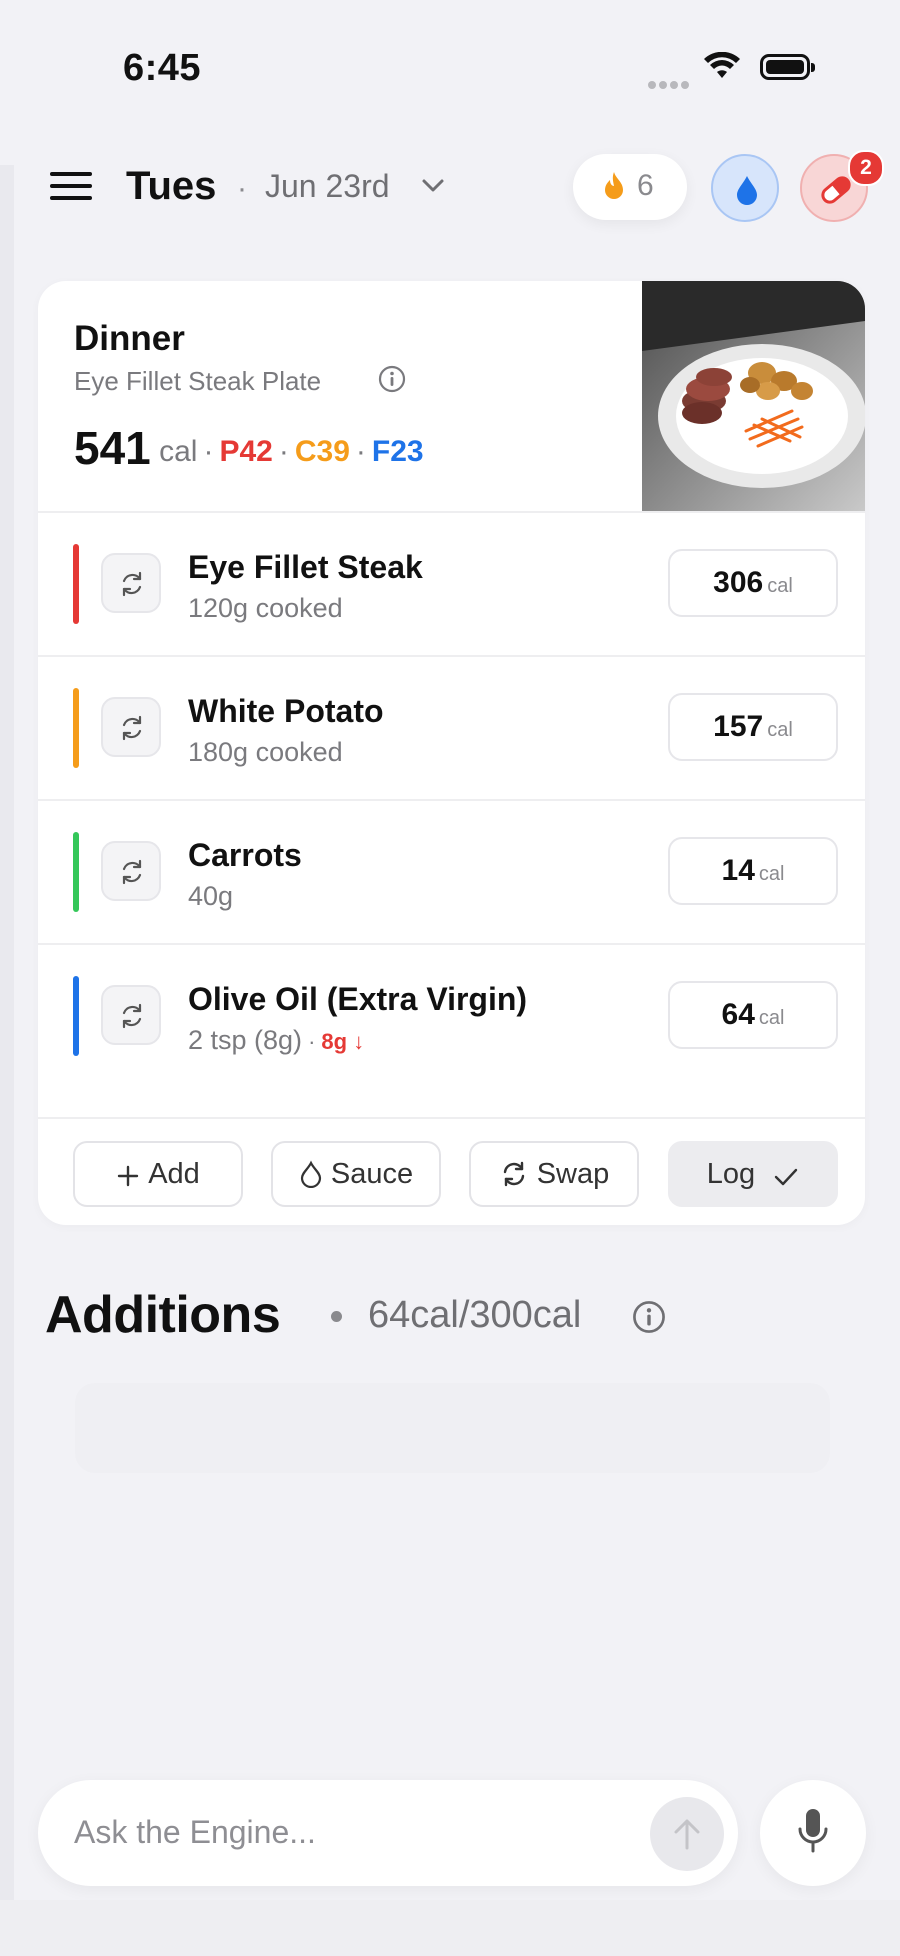 The width and height of the screenshot is (900, 1956). Describe the element at coordinates (753, 396) in the screenshot. I see `meal-photo` at that location.